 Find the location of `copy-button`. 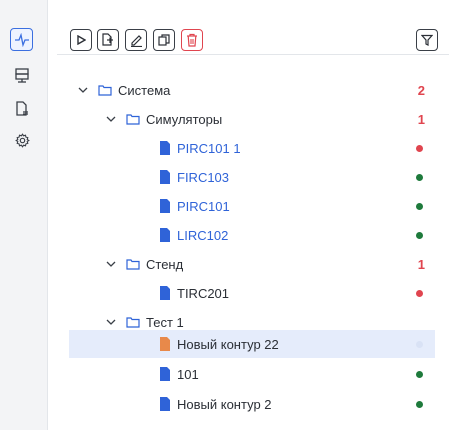

copy-button is located at coordinates (164, 40).